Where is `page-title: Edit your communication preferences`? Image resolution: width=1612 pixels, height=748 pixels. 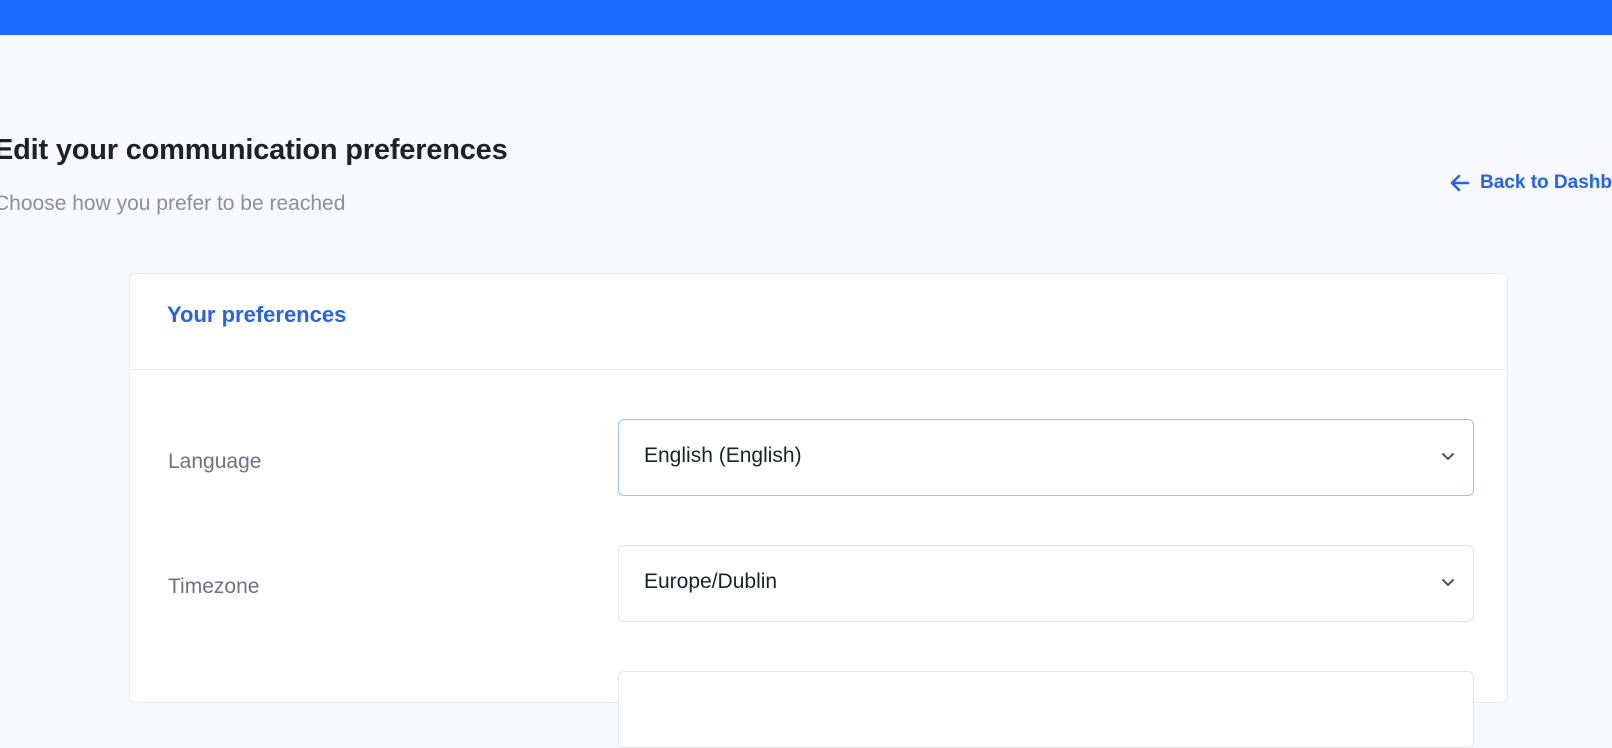 page-title: Edit your communication preferences is located at coordinates (254, 150).